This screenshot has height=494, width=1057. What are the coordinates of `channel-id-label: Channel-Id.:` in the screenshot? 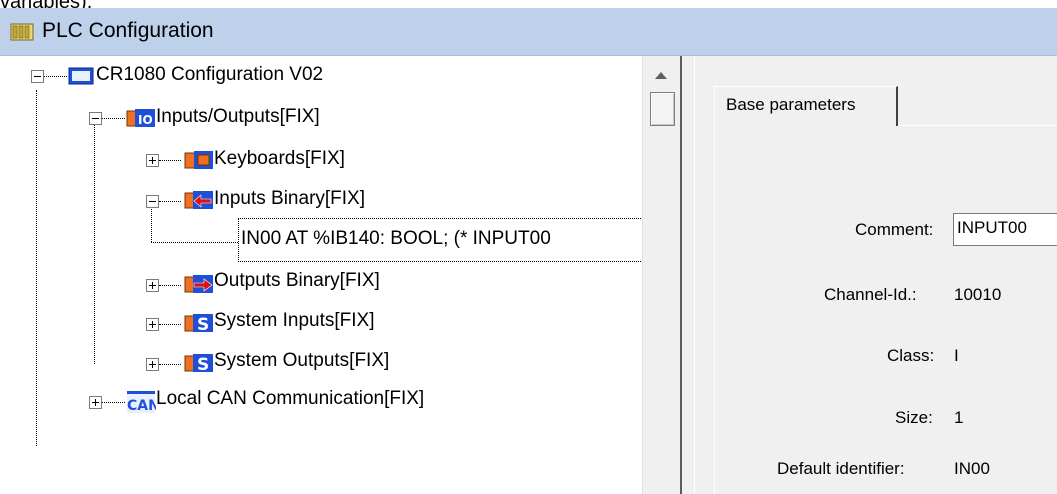 It's located at (870, 294).